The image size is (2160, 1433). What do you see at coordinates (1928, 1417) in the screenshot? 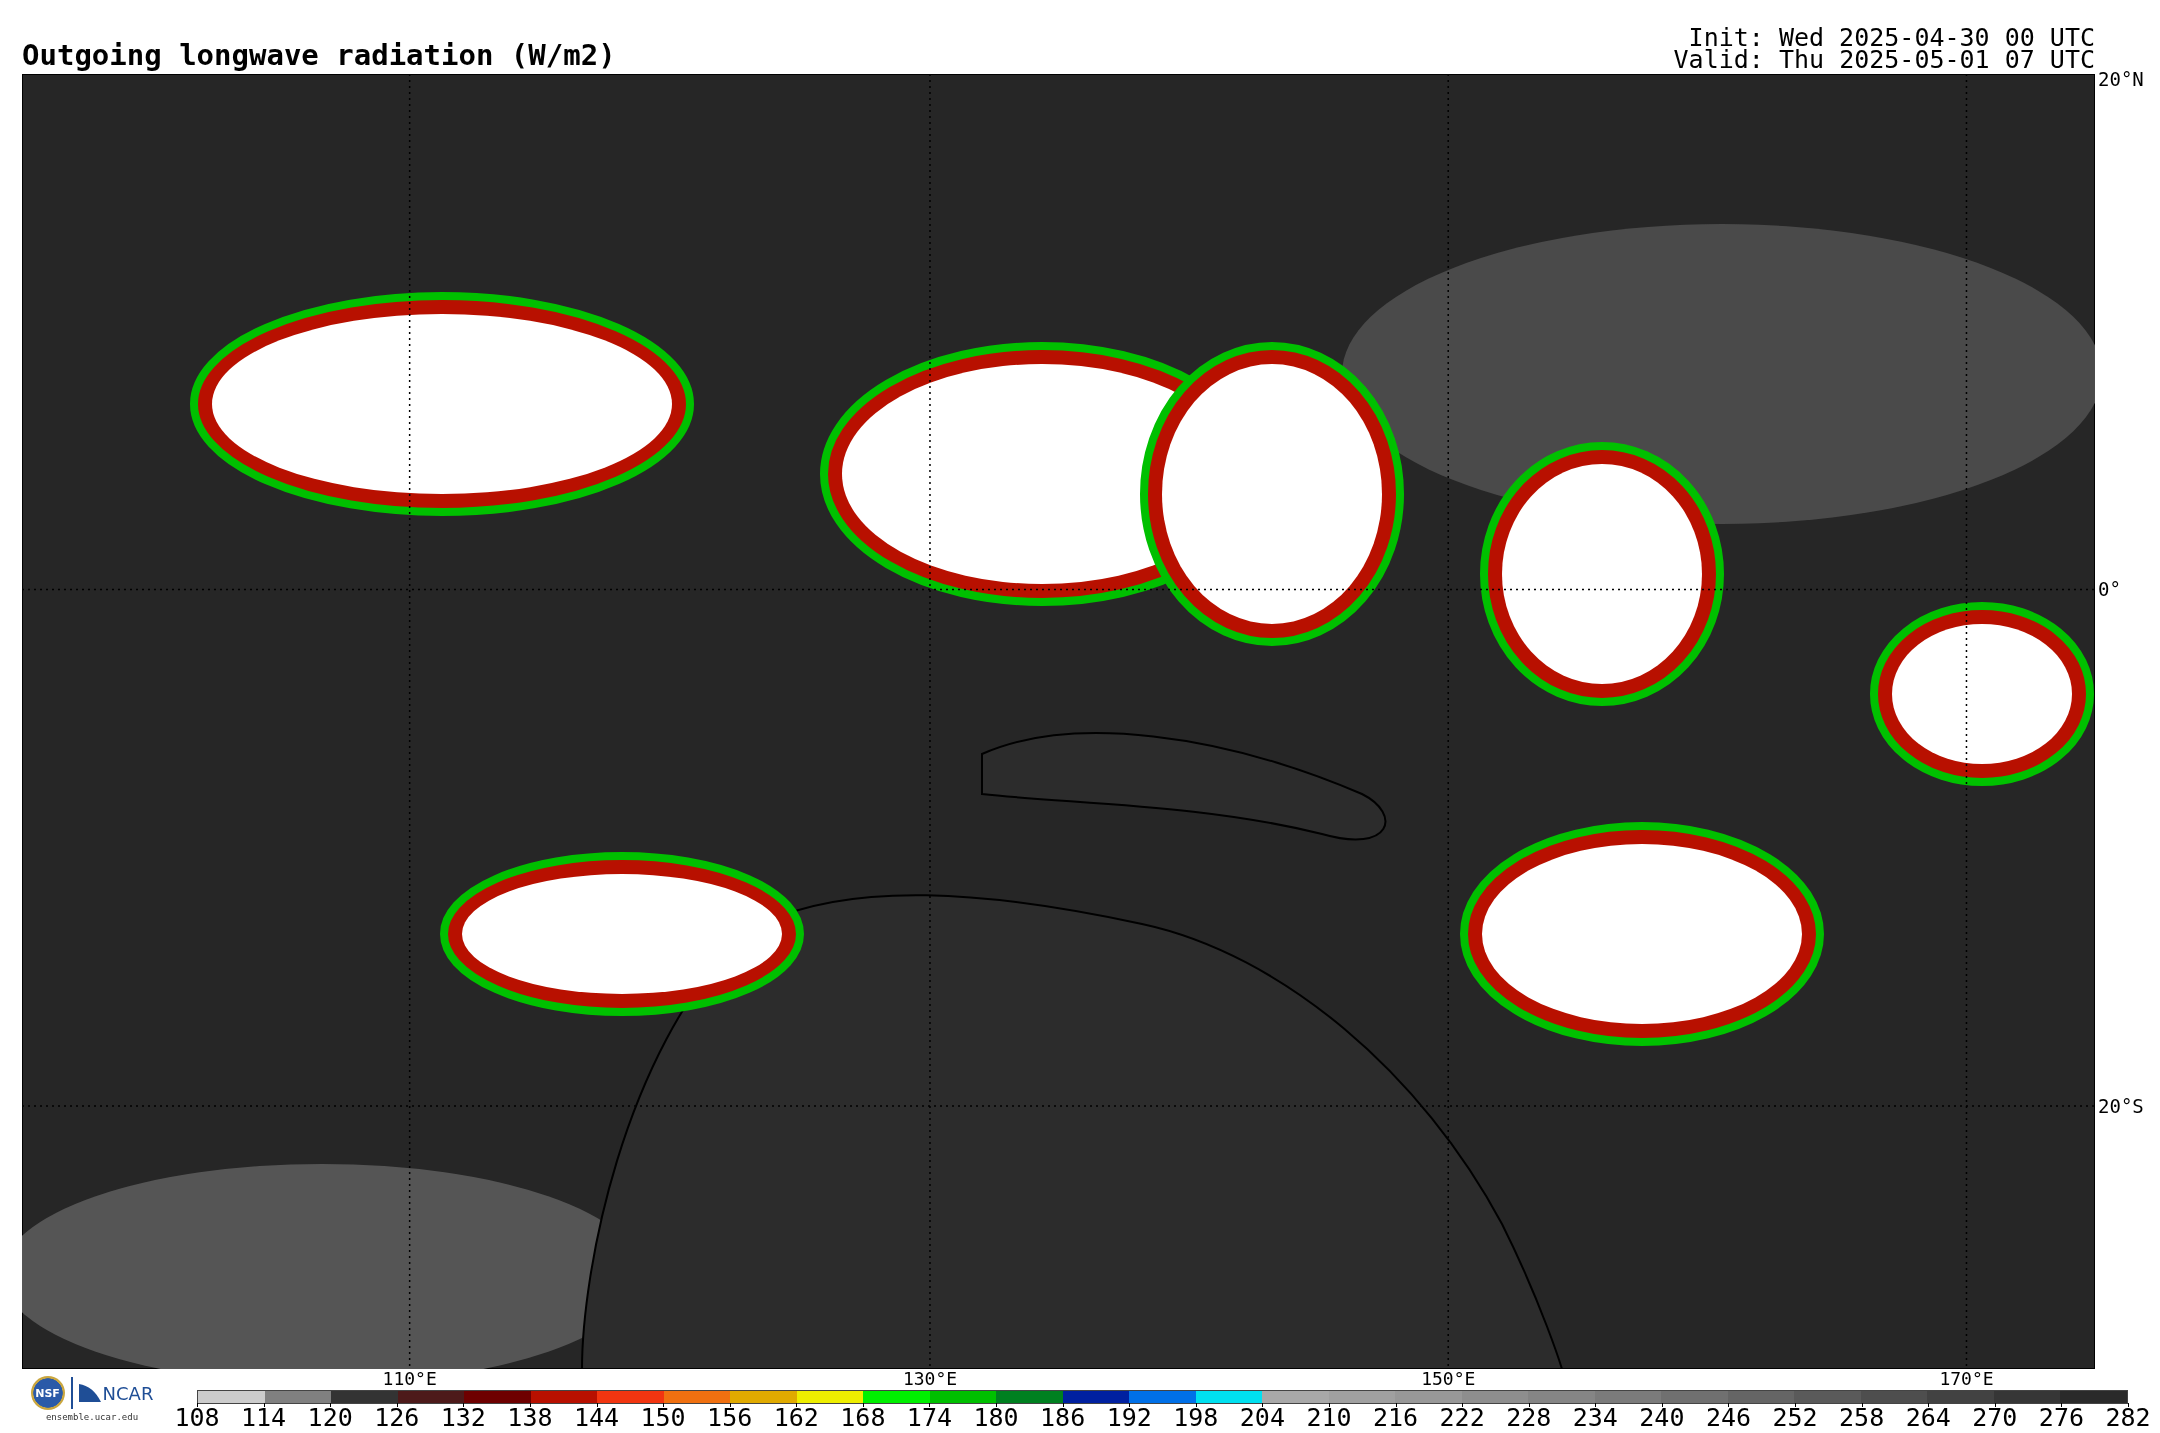
I see `tick-label: 264` at bounding box center [1928, 1417].